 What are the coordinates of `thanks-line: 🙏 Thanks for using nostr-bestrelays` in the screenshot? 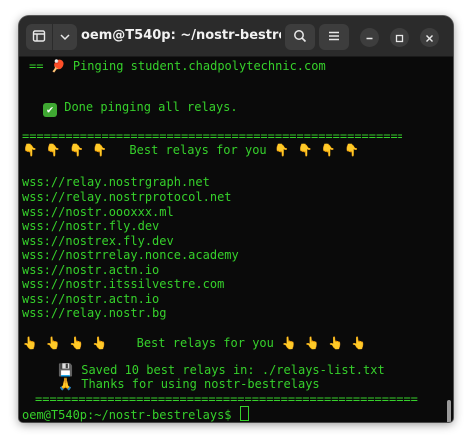 It's located at (188, 384).